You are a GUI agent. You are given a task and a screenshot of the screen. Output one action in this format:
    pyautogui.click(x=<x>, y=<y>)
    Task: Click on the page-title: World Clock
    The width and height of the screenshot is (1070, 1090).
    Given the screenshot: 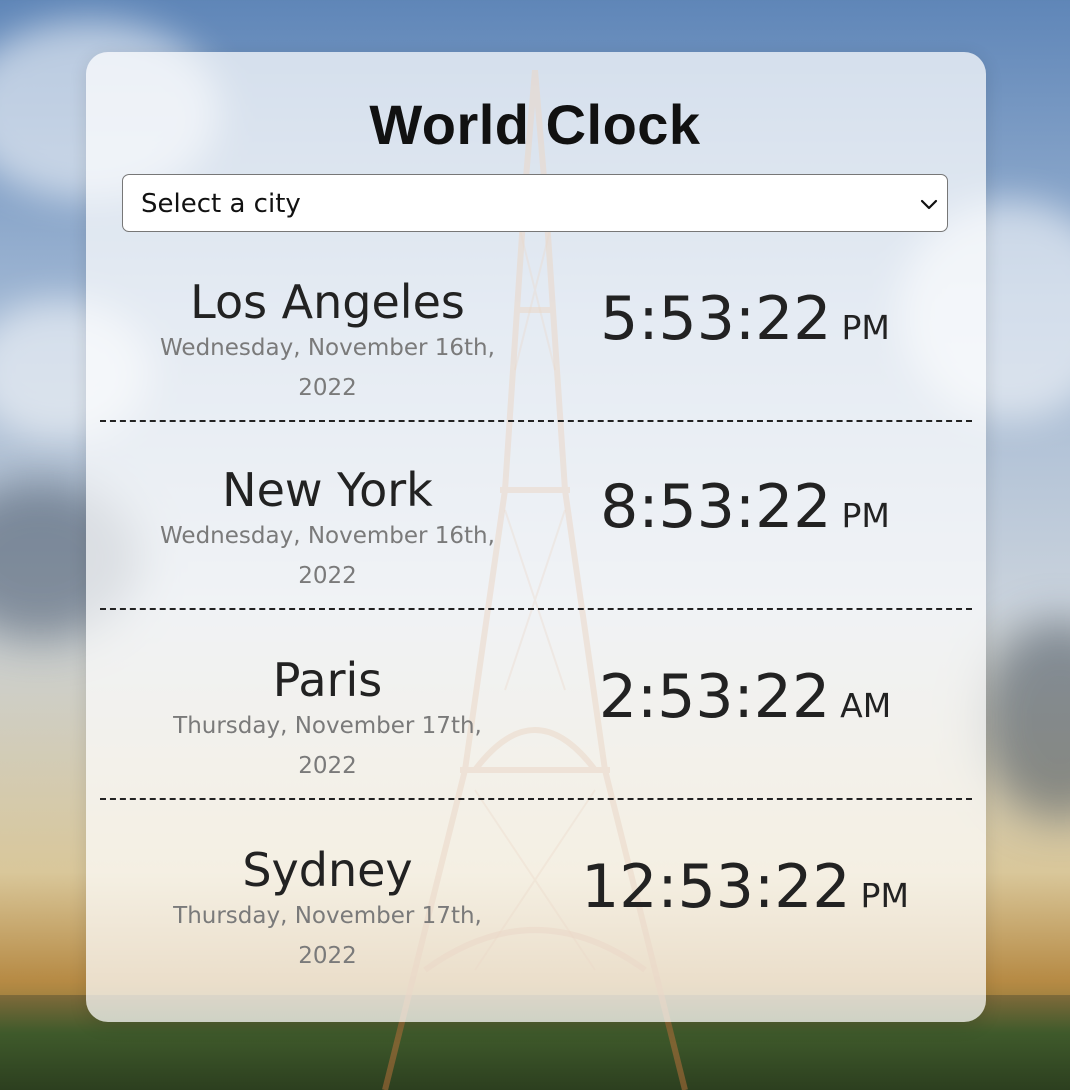 What is the action you would take?
    pyautogui.click(x=535, y=124)
    